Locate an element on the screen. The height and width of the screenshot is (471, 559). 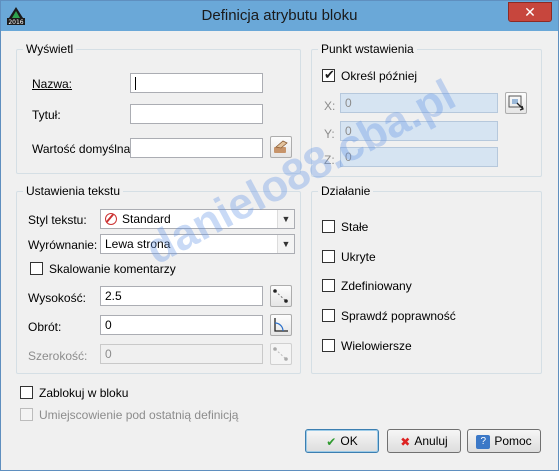
angle-icon is located at coordinates (281, 325).